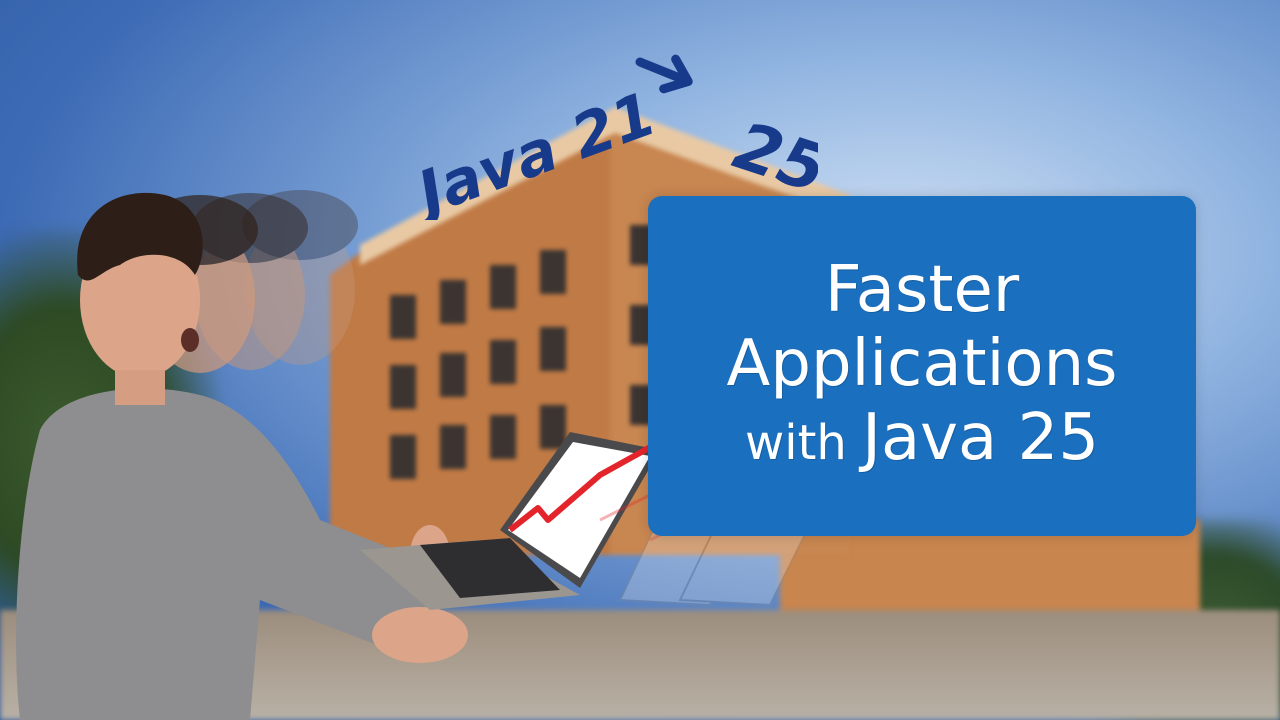  I want to click on title-line-3: with Java 25, so click(922, 440).